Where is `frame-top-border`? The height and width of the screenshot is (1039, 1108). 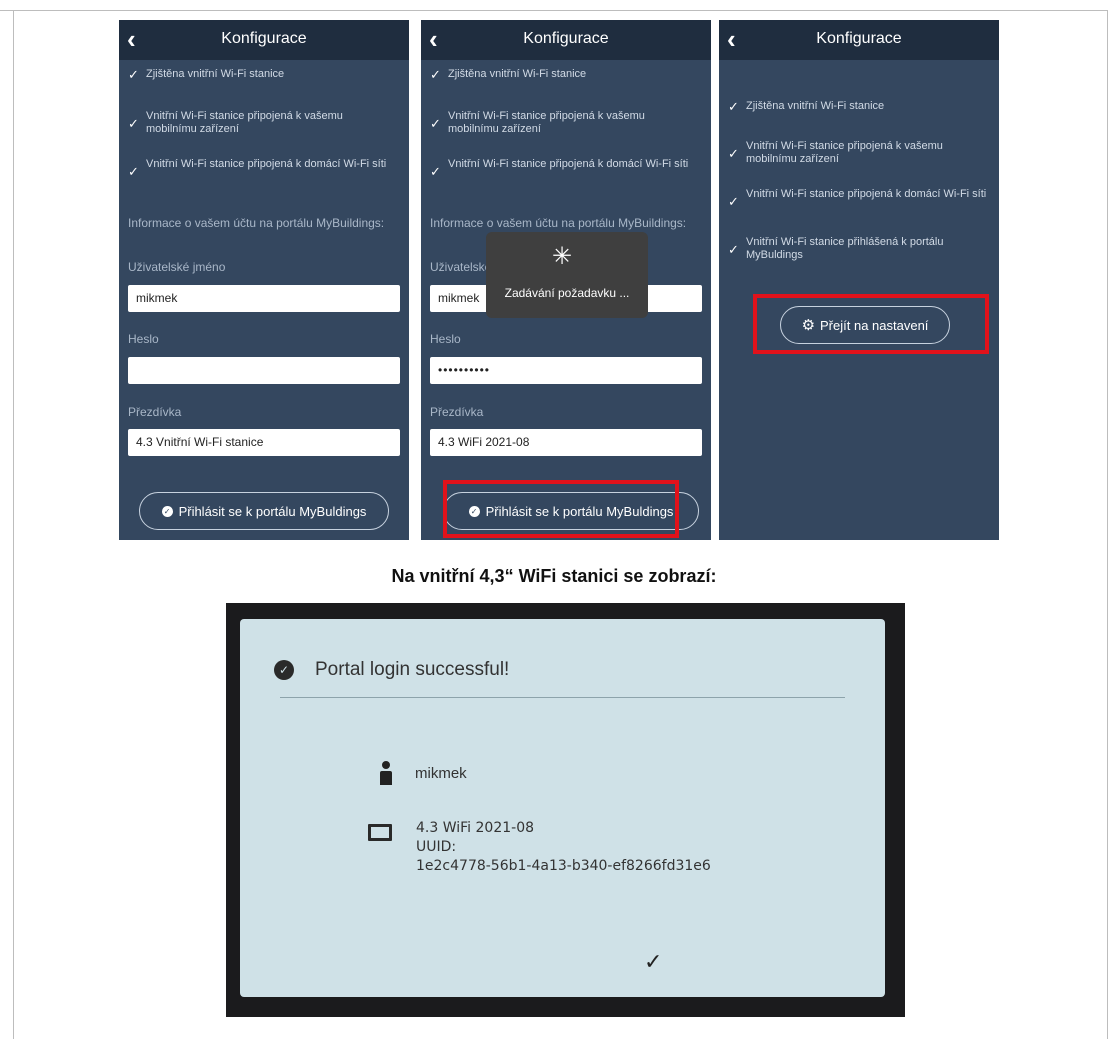
frame-top-border is located at coordinates (554, 10).